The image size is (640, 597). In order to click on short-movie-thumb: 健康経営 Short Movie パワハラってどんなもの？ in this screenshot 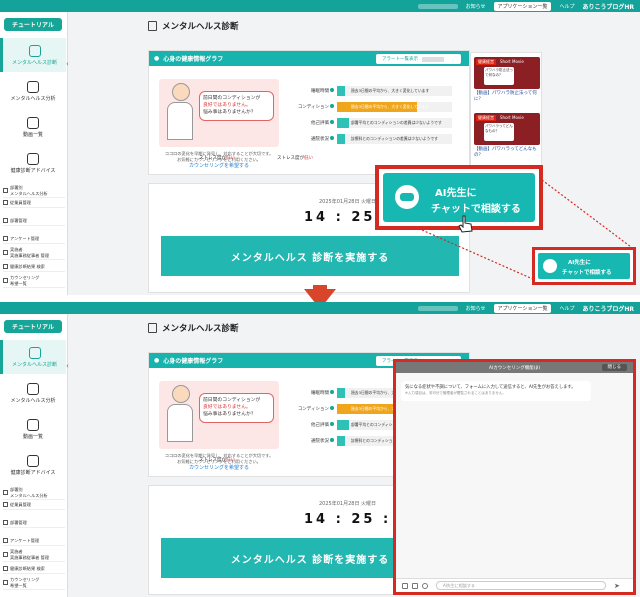, I will do `click(507, 129)`.